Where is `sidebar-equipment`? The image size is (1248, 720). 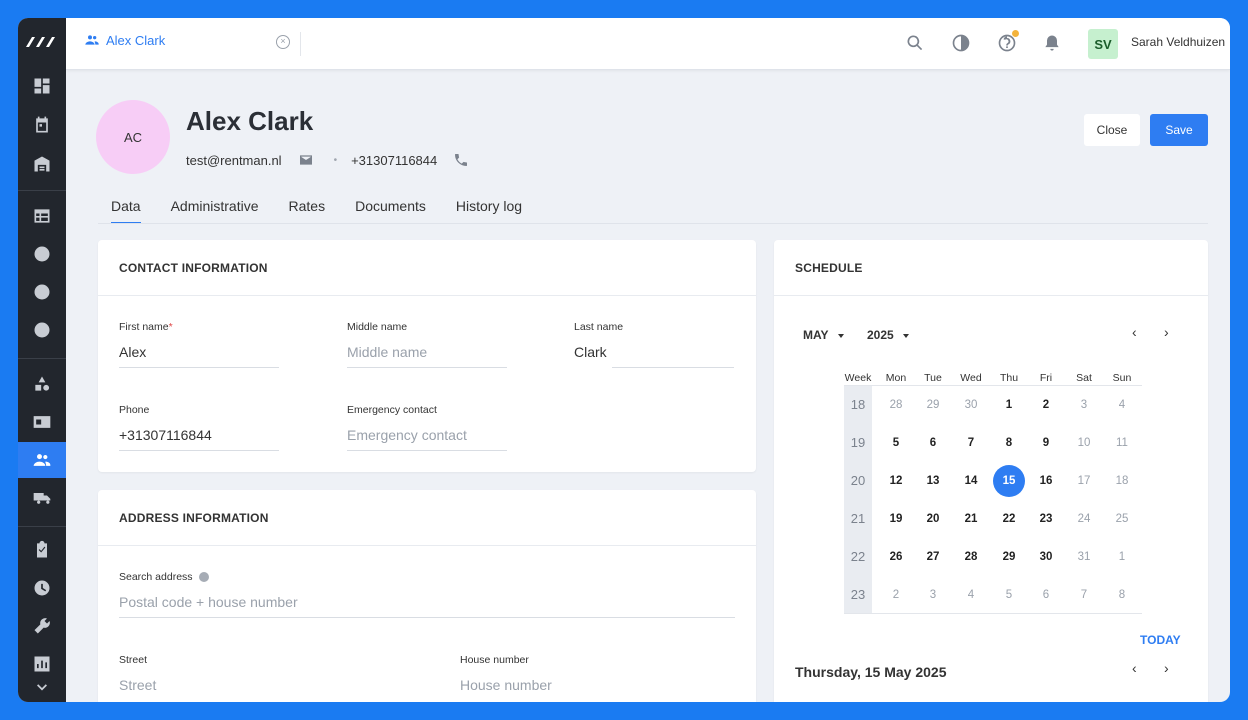 sidebar-equipment is located at coordinates (42, 384).